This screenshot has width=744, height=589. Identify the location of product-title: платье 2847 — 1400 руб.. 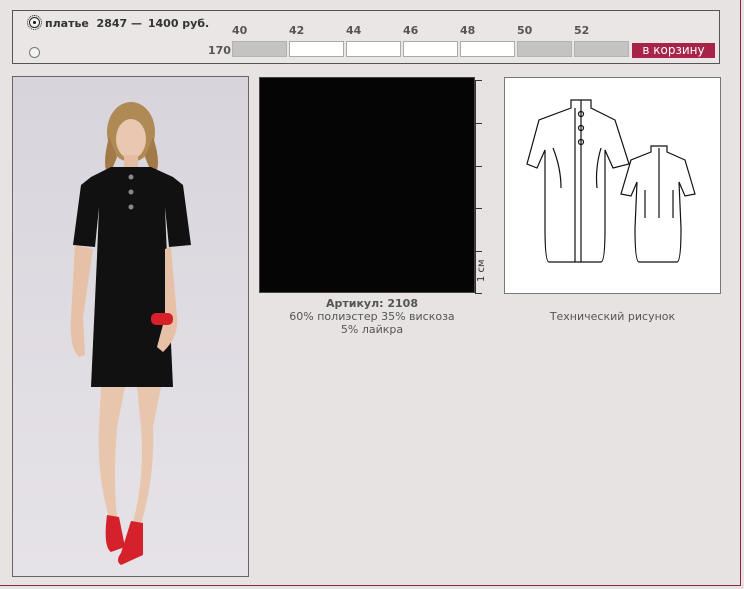
(127, 23).